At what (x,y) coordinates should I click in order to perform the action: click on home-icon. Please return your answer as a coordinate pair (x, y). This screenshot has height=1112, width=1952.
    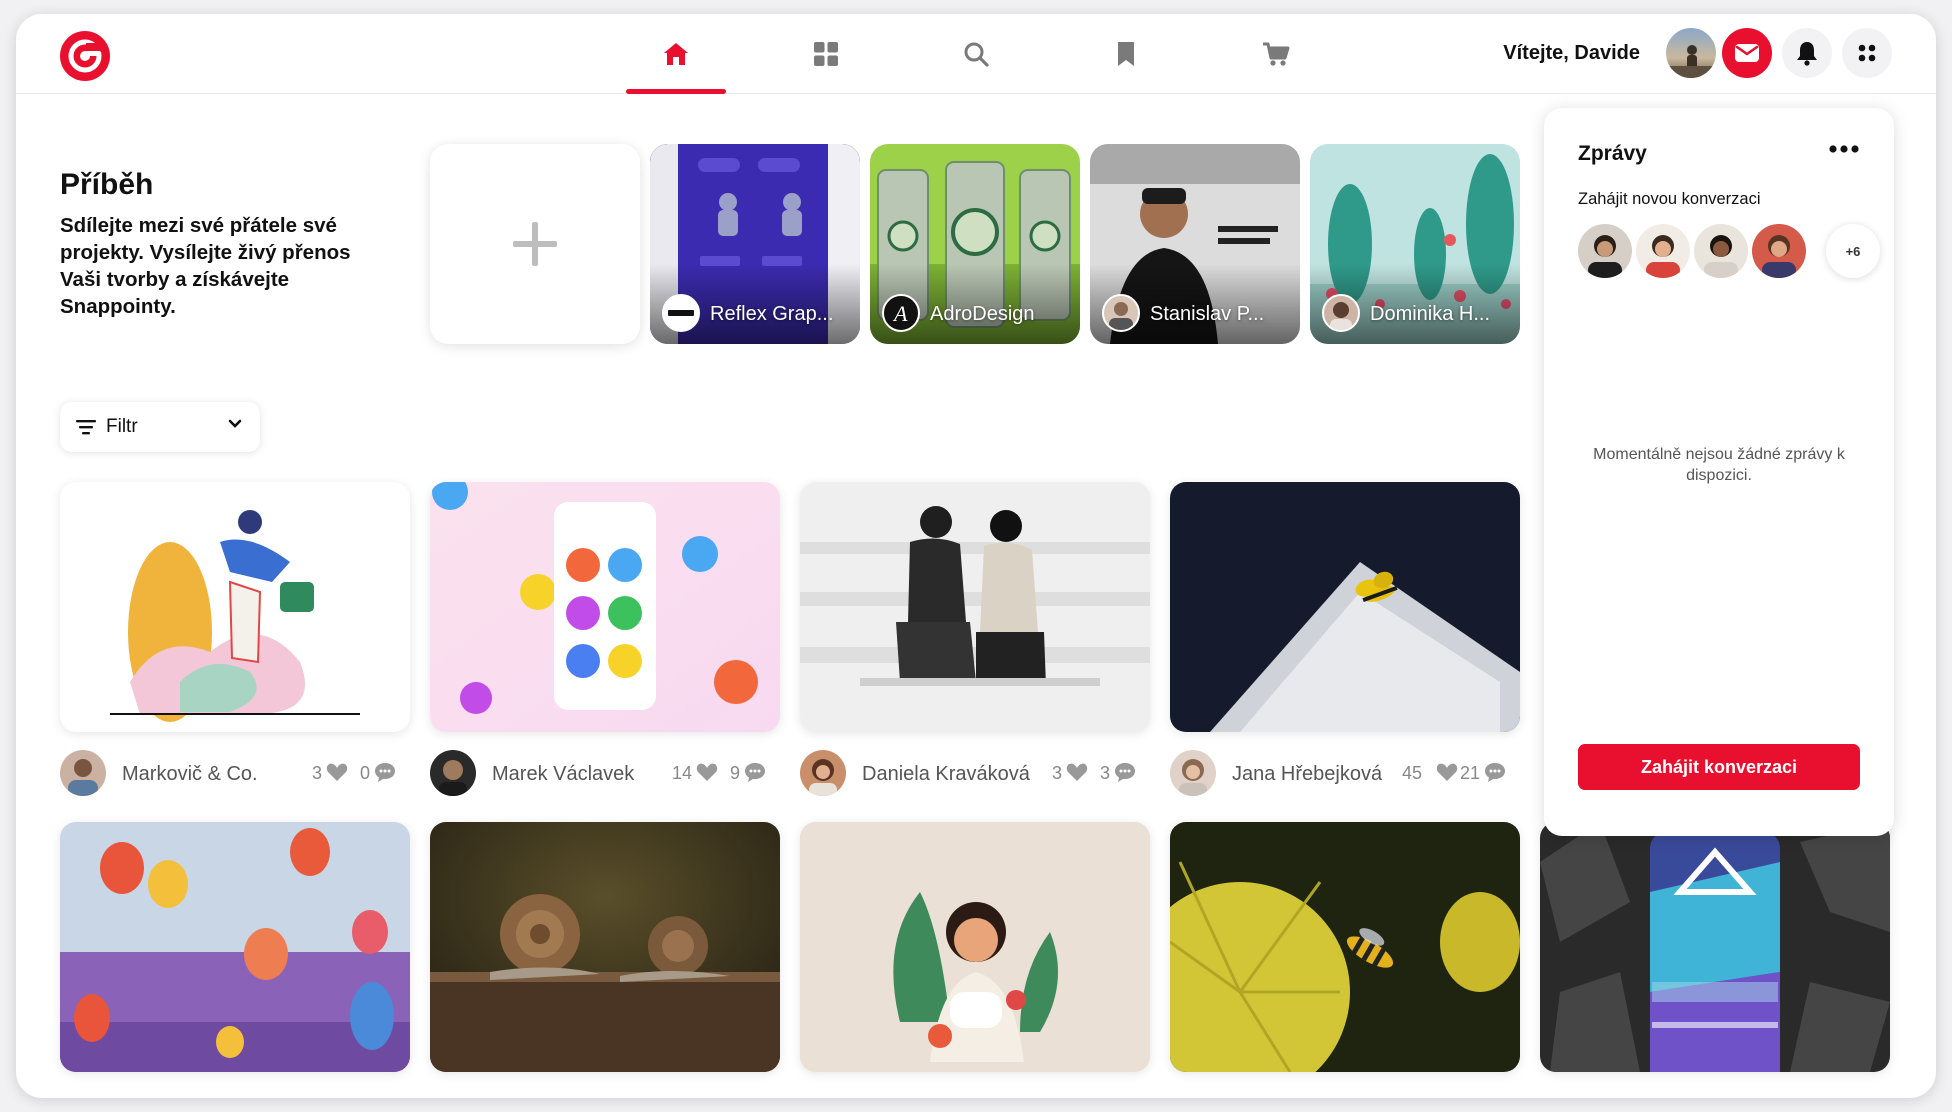
    Looking at the image, I should click on (676, 54).